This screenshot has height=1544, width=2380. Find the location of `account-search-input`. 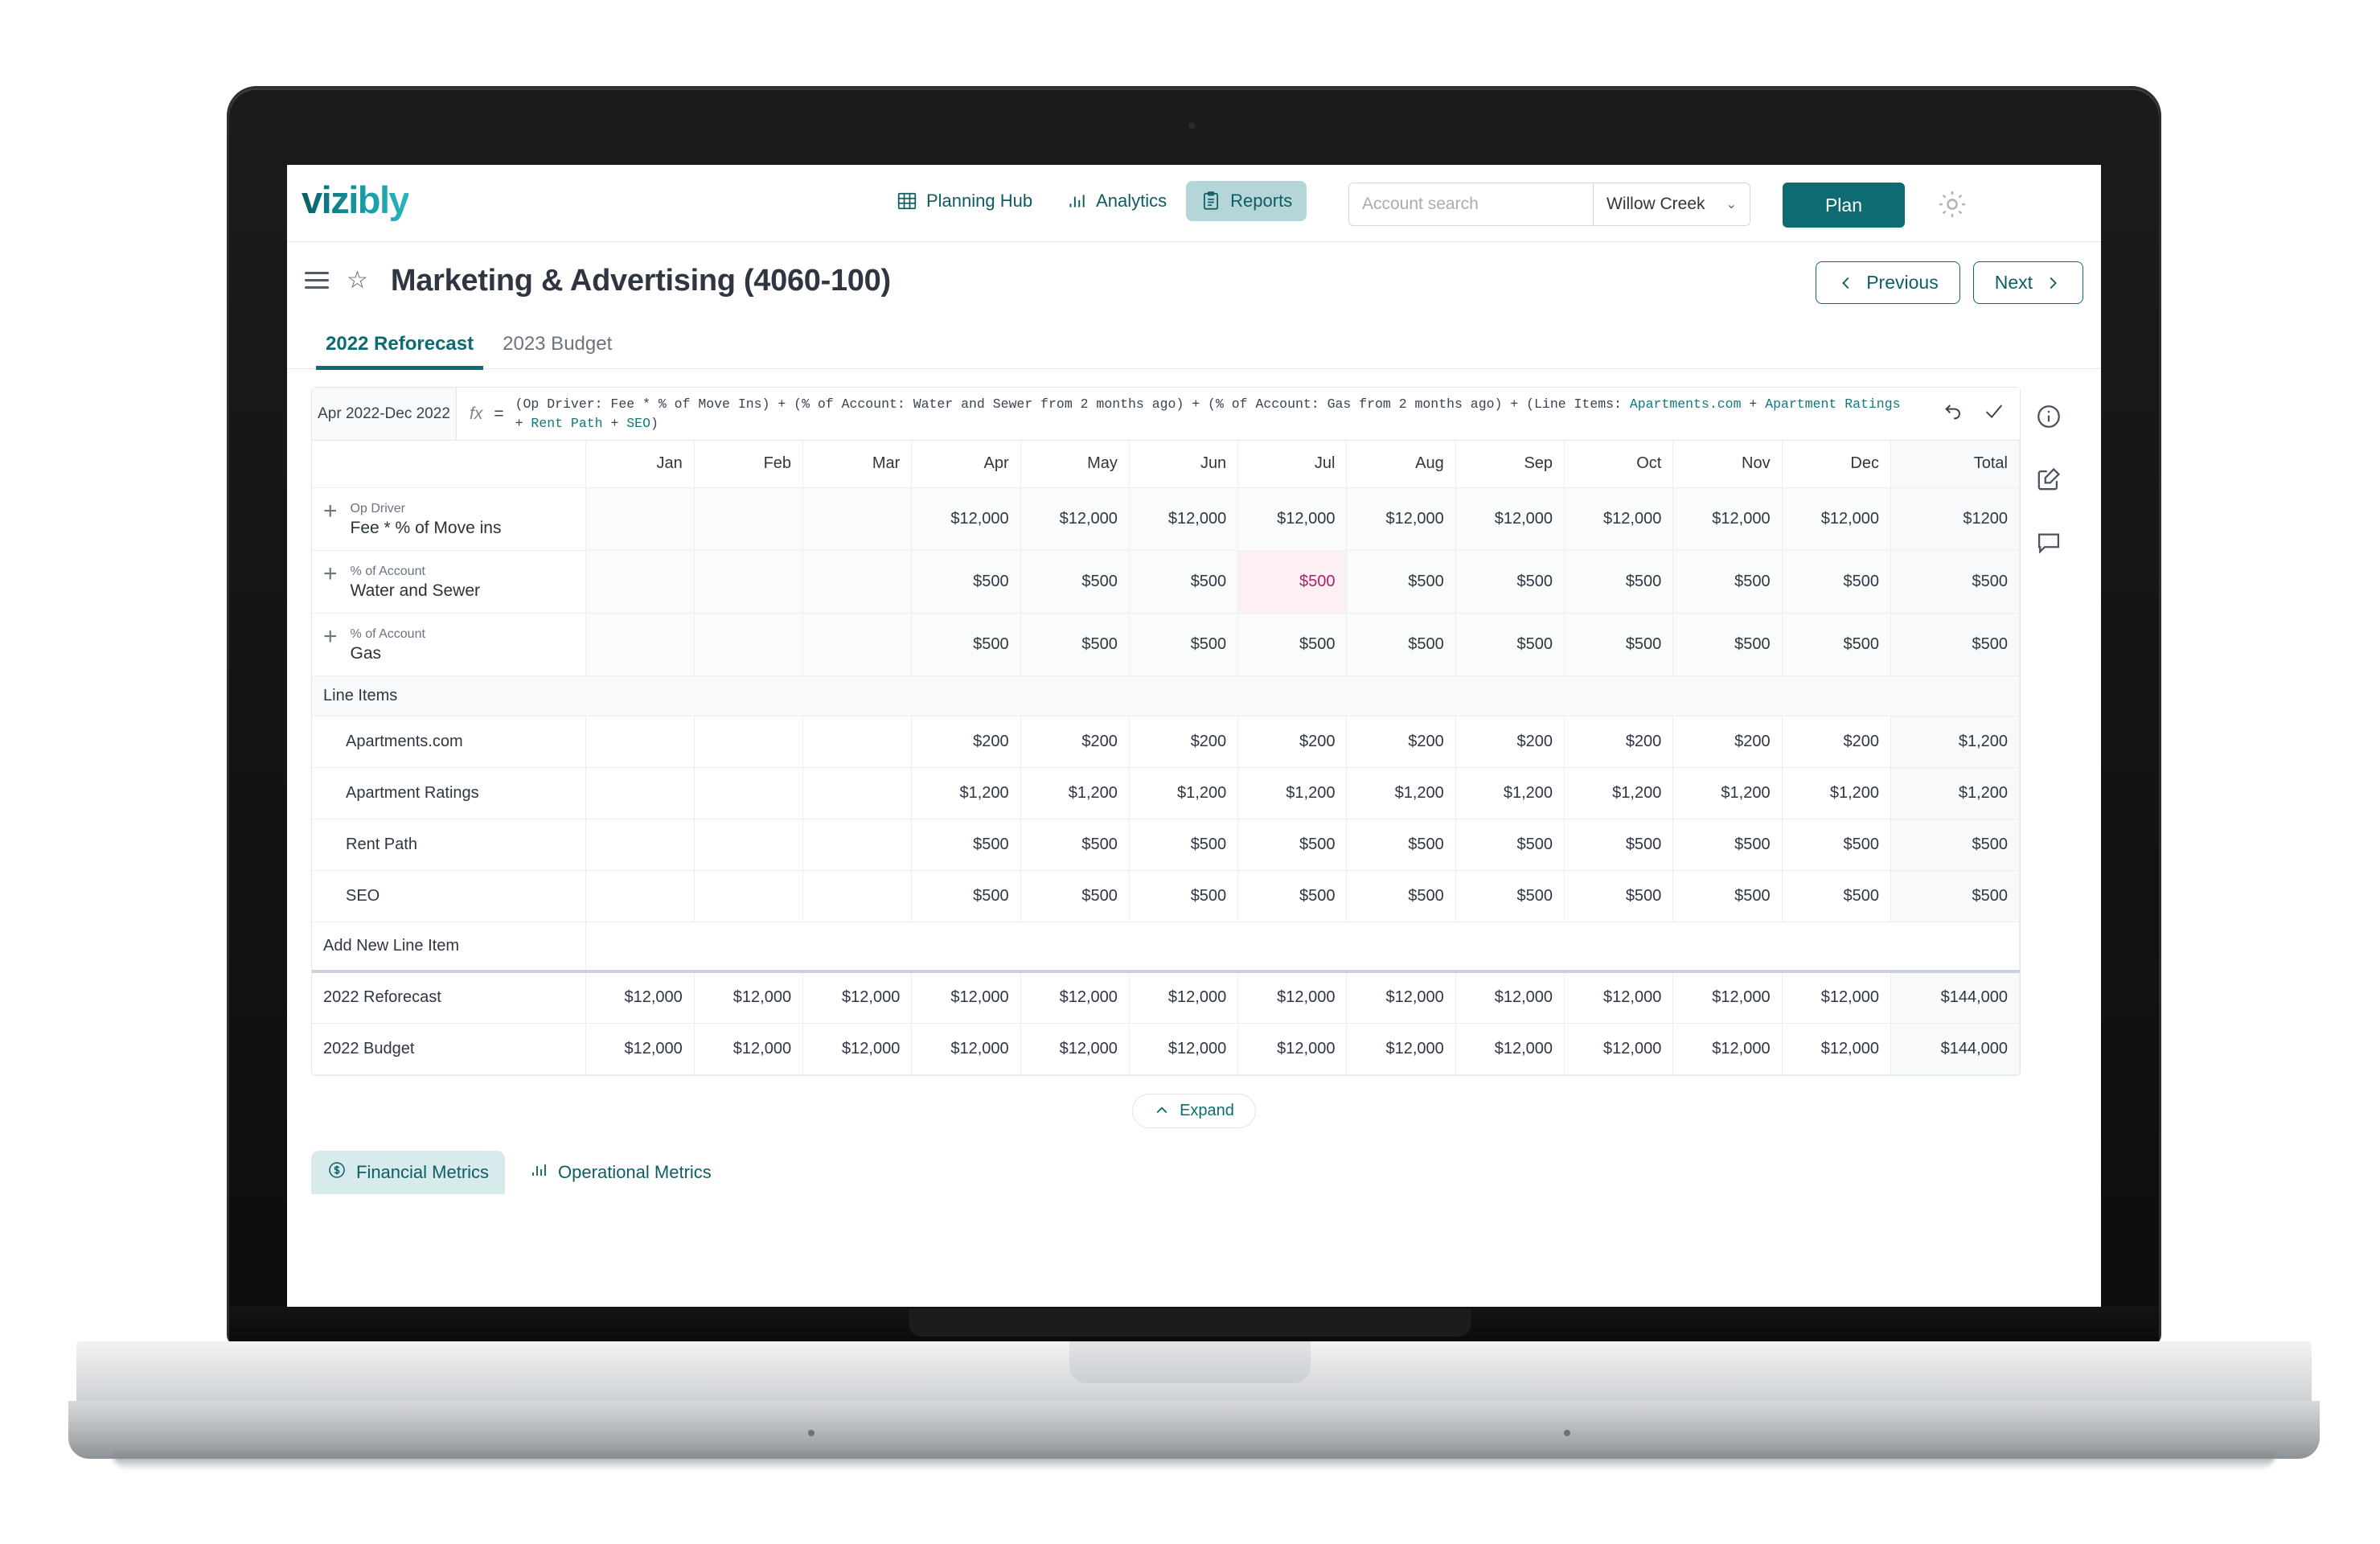

account-search-input is located at coordinates (1471, 204).